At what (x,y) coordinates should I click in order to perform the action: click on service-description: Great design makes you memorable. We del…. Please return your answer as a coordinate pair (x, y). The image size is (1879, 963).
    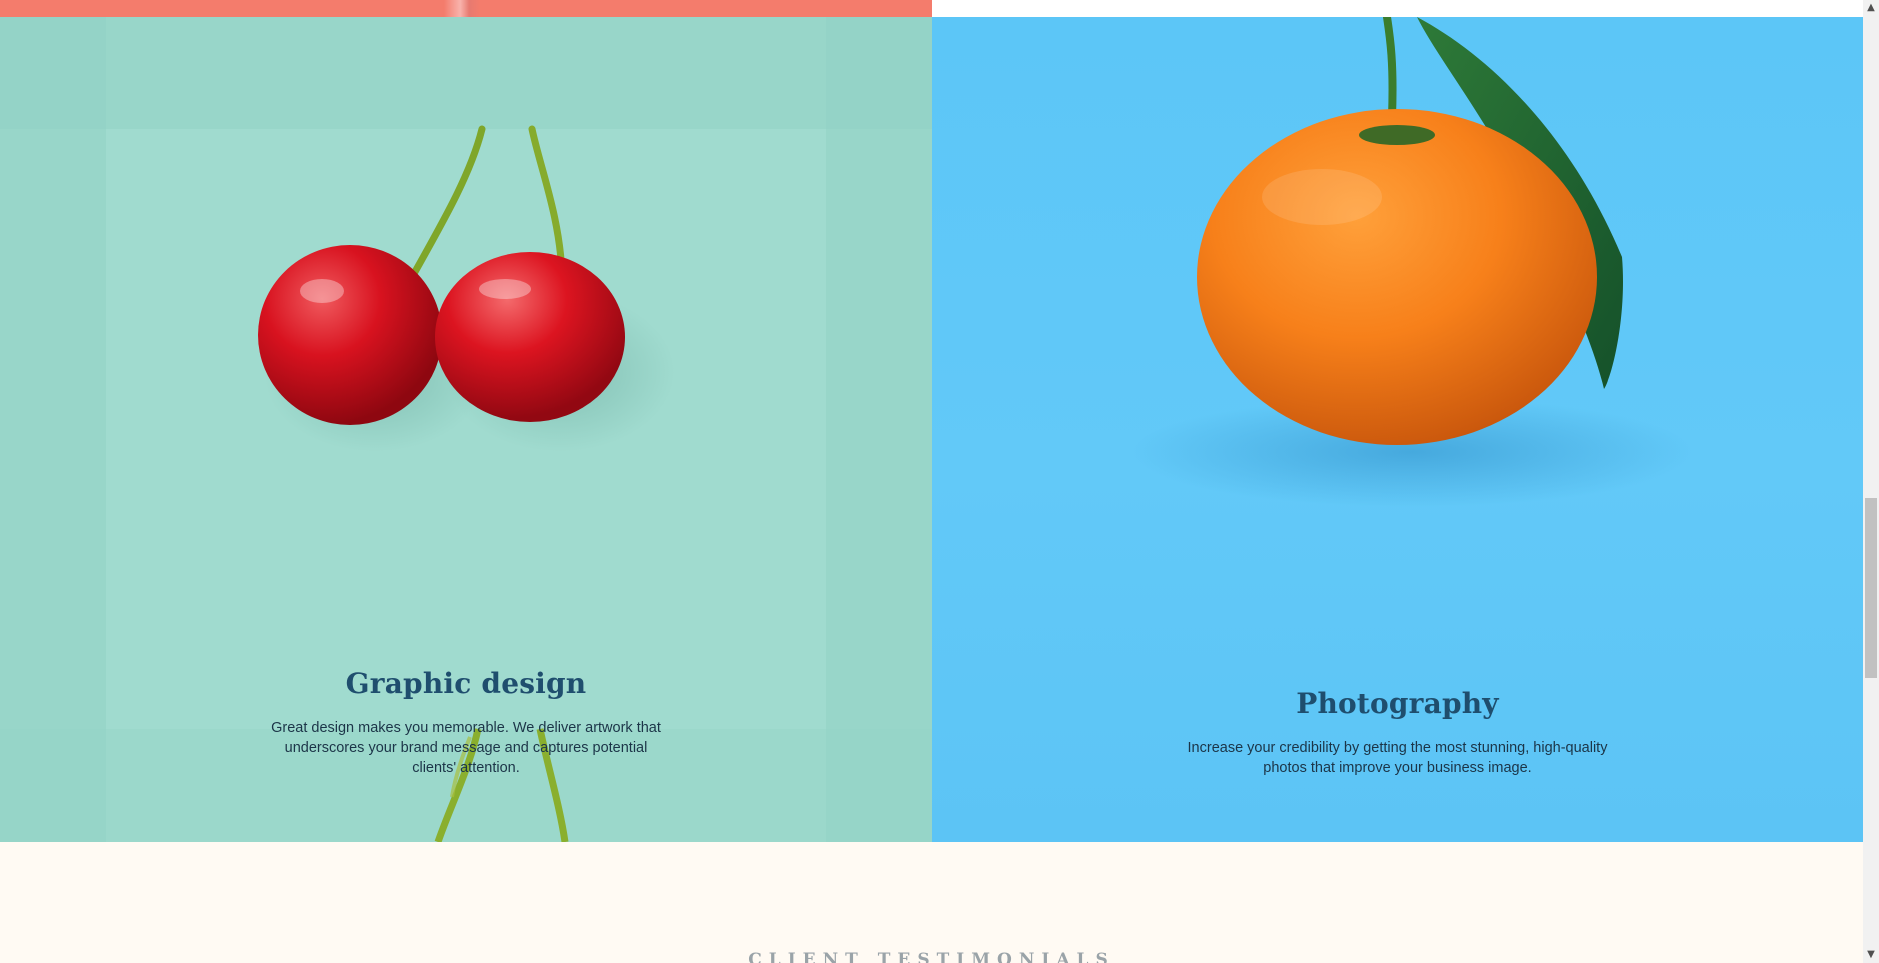
    Looking at the image, I should click on (466, 748).